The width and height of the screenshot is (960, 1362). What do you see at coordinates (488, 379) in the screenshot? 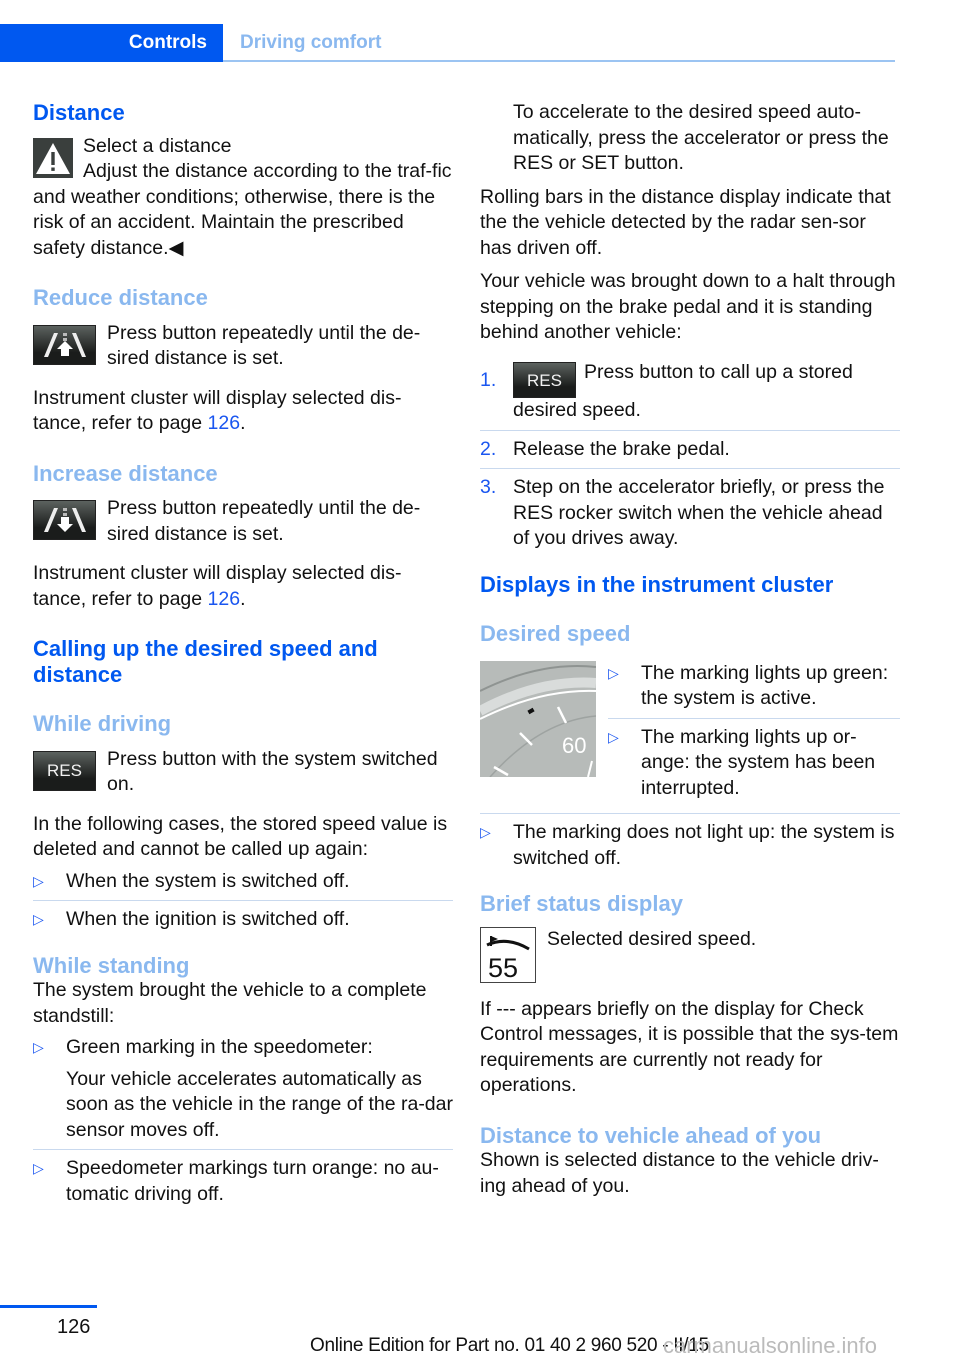
I see `step-number: 1.` at bounding box center [488, 379].